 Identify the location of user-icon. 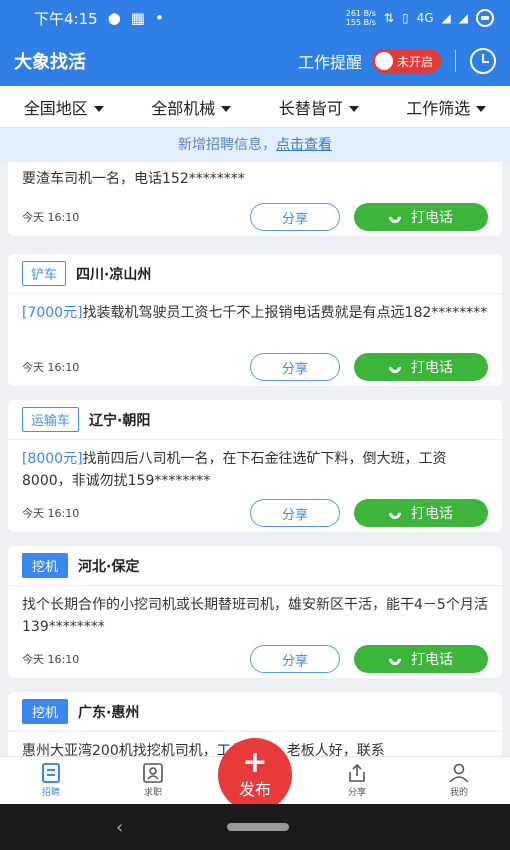
(459, 773).